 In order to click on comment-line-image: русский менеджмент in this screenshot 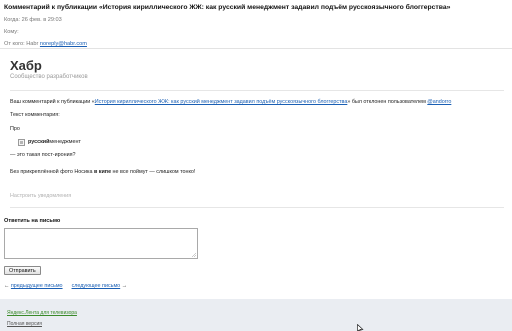, I will do `click(258, 142)`.